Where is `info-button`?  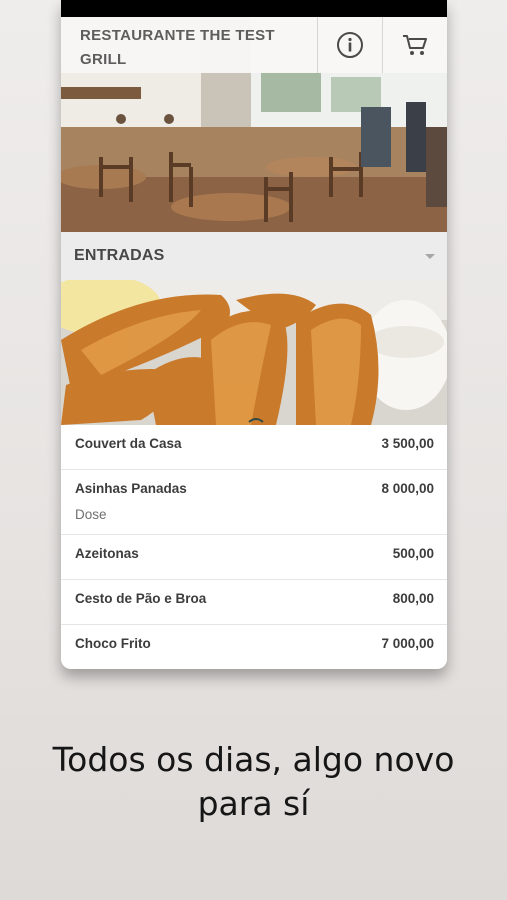 info-button is located at coordinates (349, 45).